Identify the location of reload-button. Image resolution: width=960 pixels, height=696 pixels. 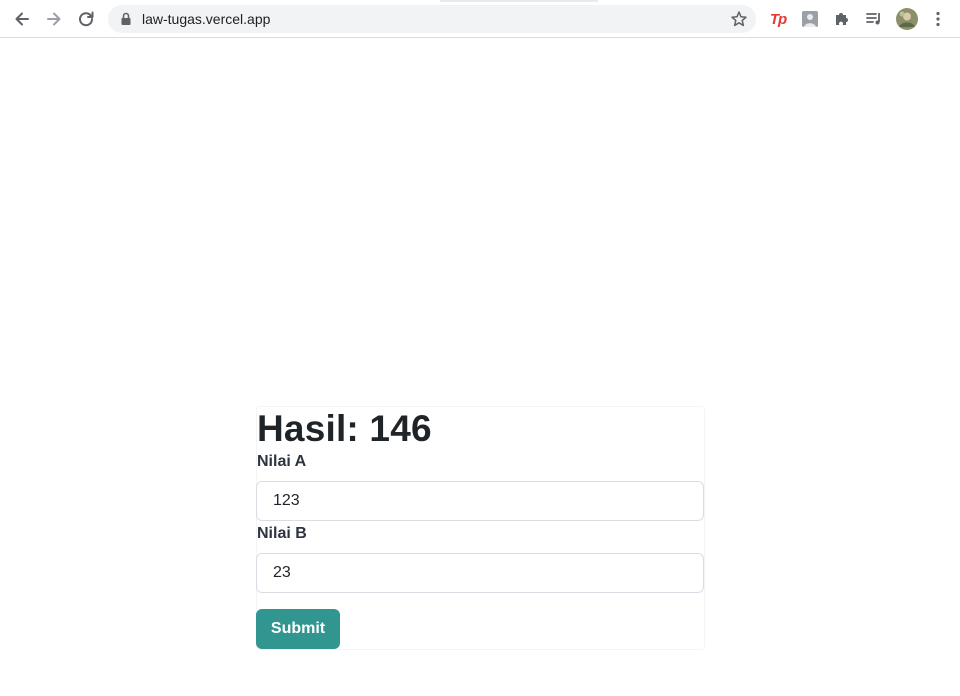
(86, 19).